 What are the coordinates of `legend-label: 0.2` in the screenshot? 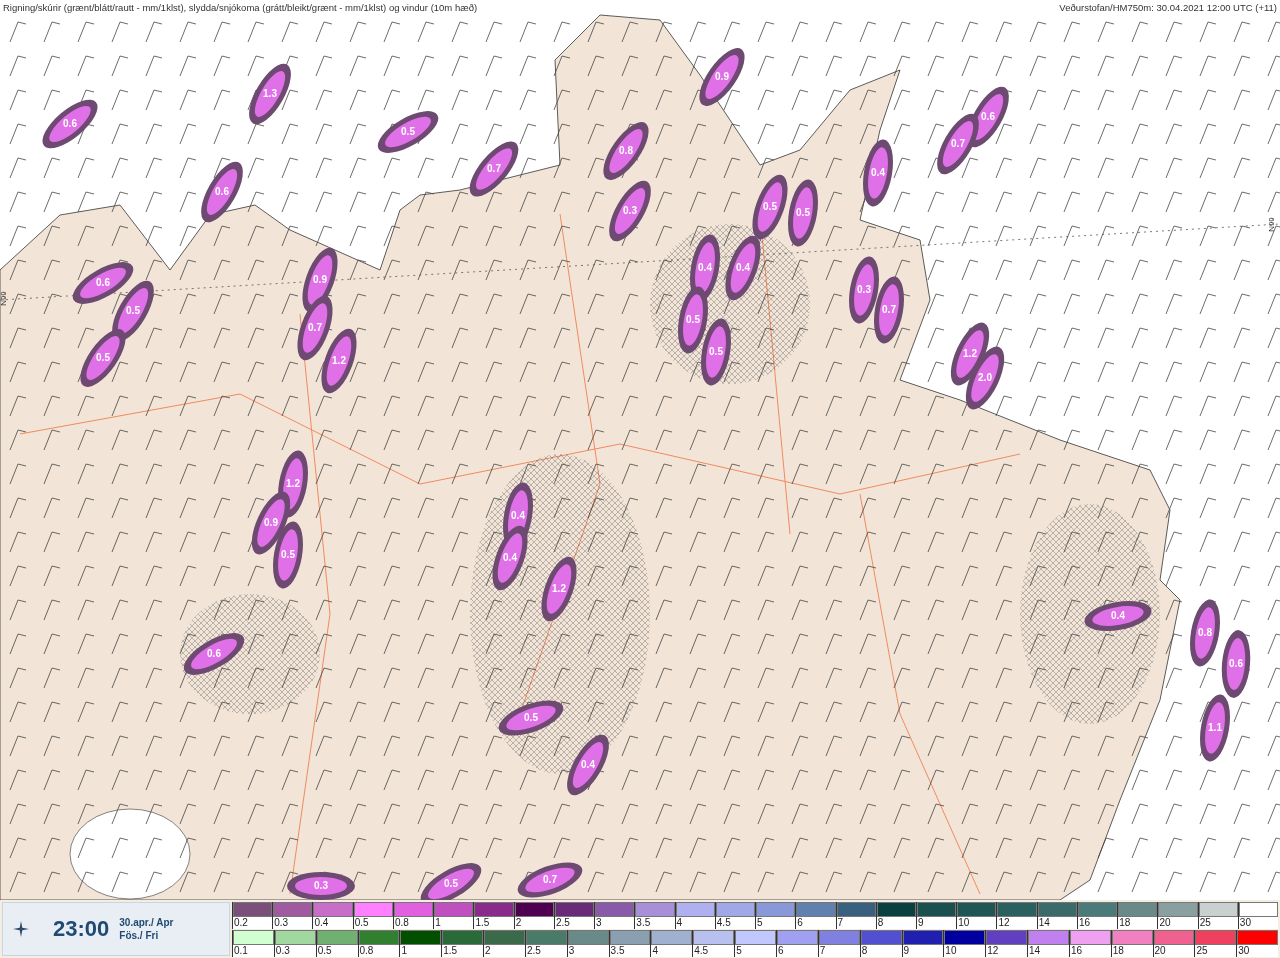 It's located at (241, 922).